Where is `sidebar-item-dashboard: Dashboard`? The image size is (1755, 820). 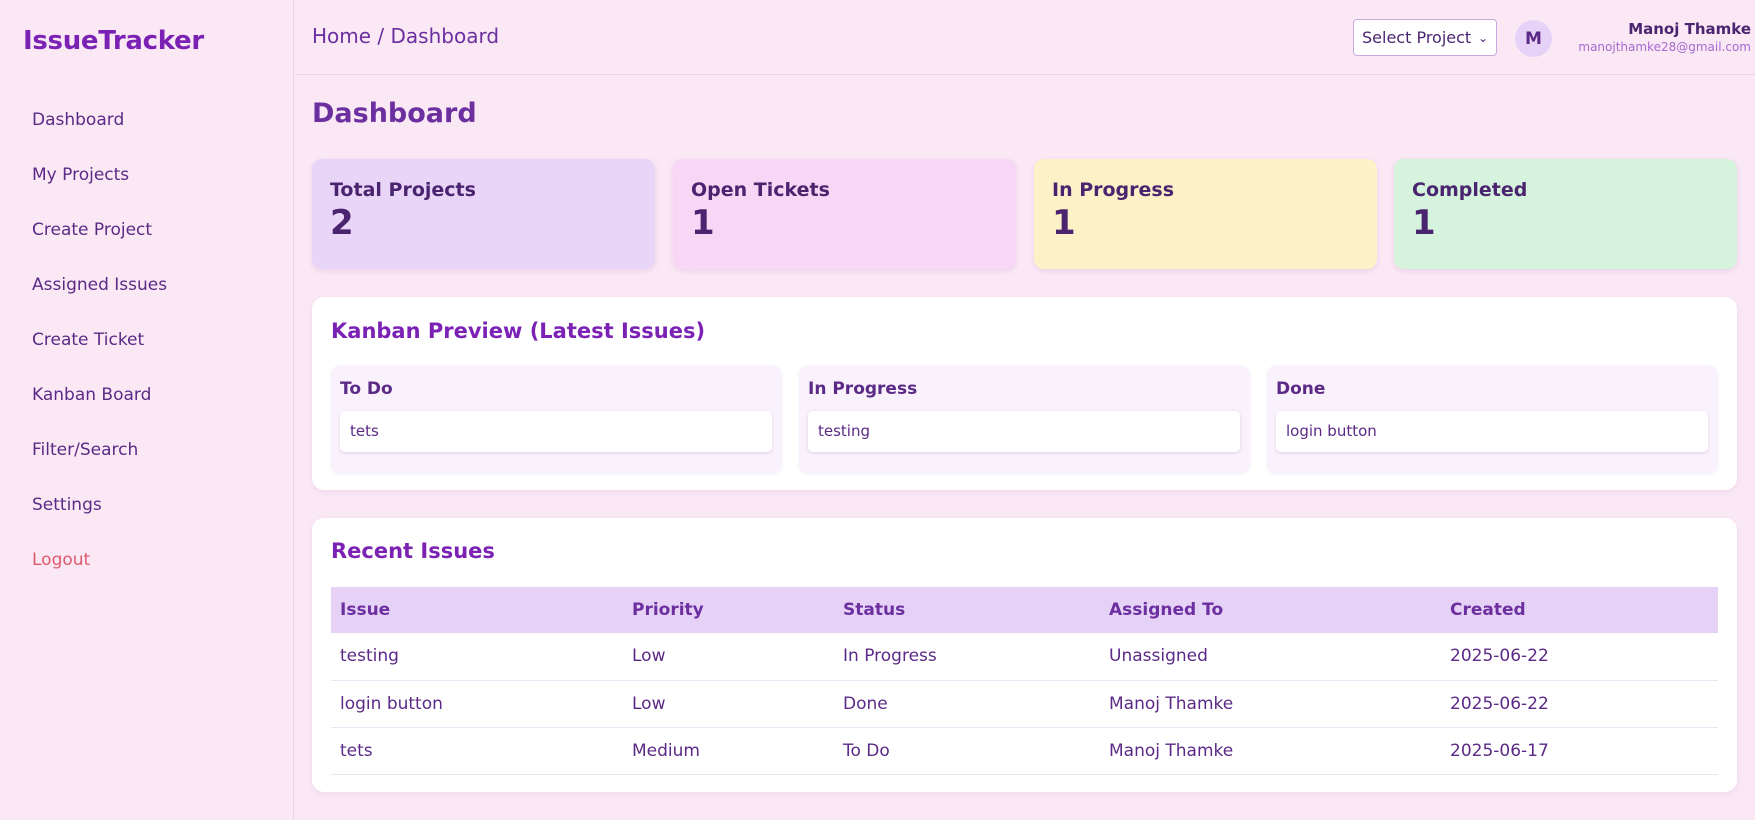 sidebar-item-dashboard: Dashboard is located at coordinates (99, 135).